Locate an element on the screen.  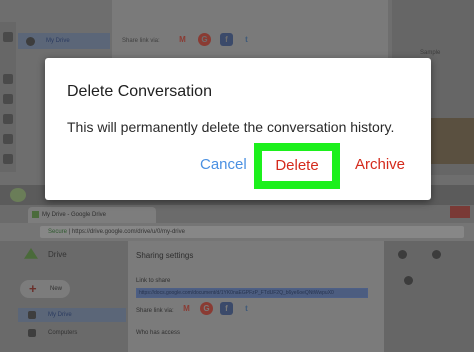
background-new-button: + New is located at coordinates (45, 289).